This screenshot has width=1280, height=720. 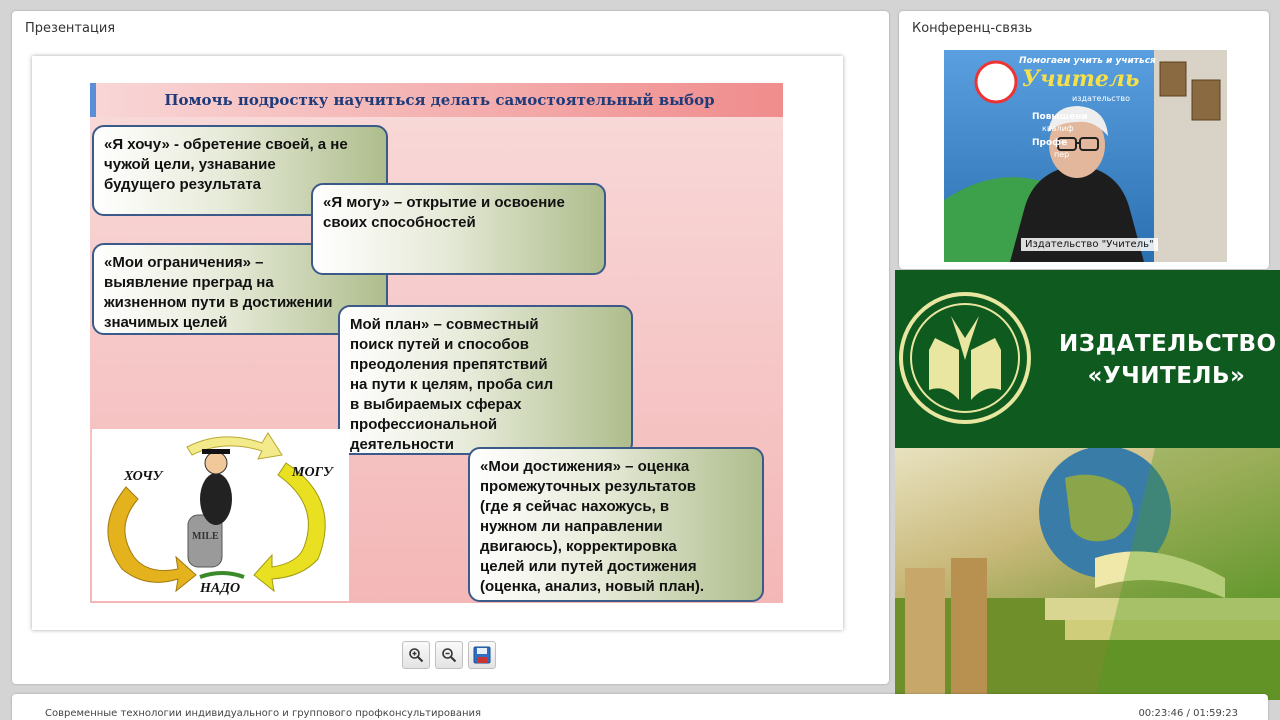 I want to click on save-button, so click(x=482, y=655).